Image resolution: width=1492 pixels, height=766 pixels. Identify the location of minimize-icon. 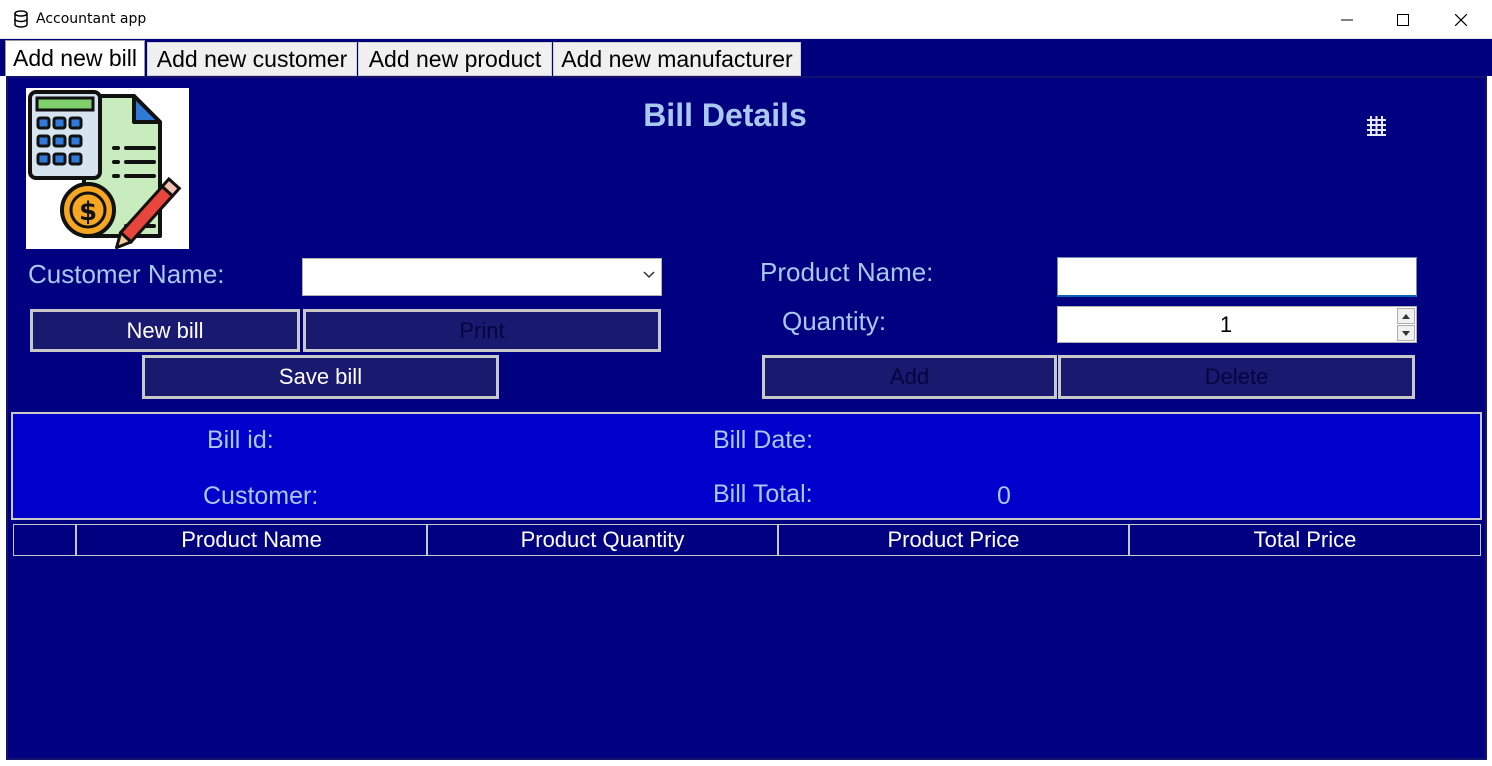
(1347, 19).